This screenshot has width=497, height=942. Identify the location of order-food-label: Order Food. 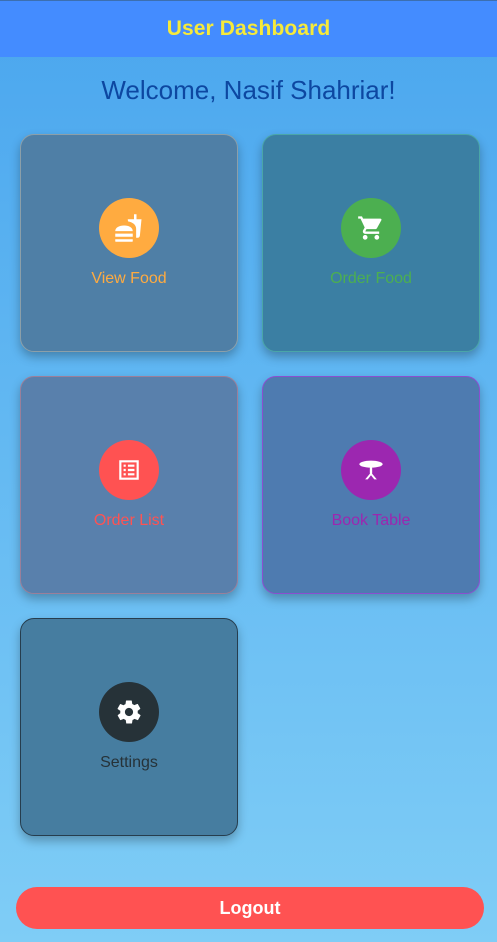
(371, 278).